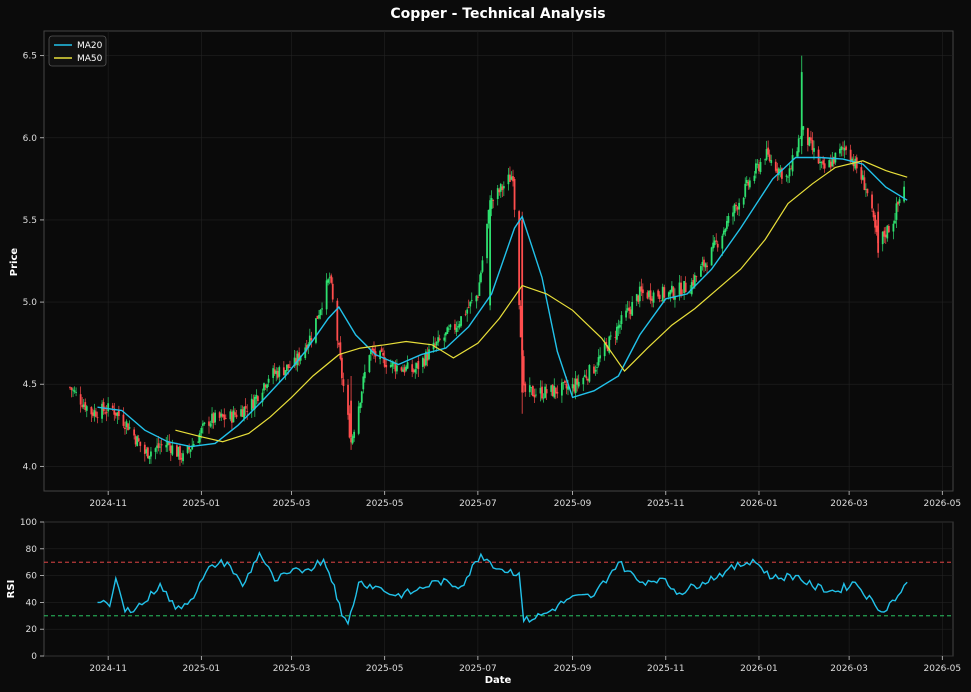 This screenshot has height=692, width=971. I want to click on legend-ma50-label: MA50, so click(90, 59).